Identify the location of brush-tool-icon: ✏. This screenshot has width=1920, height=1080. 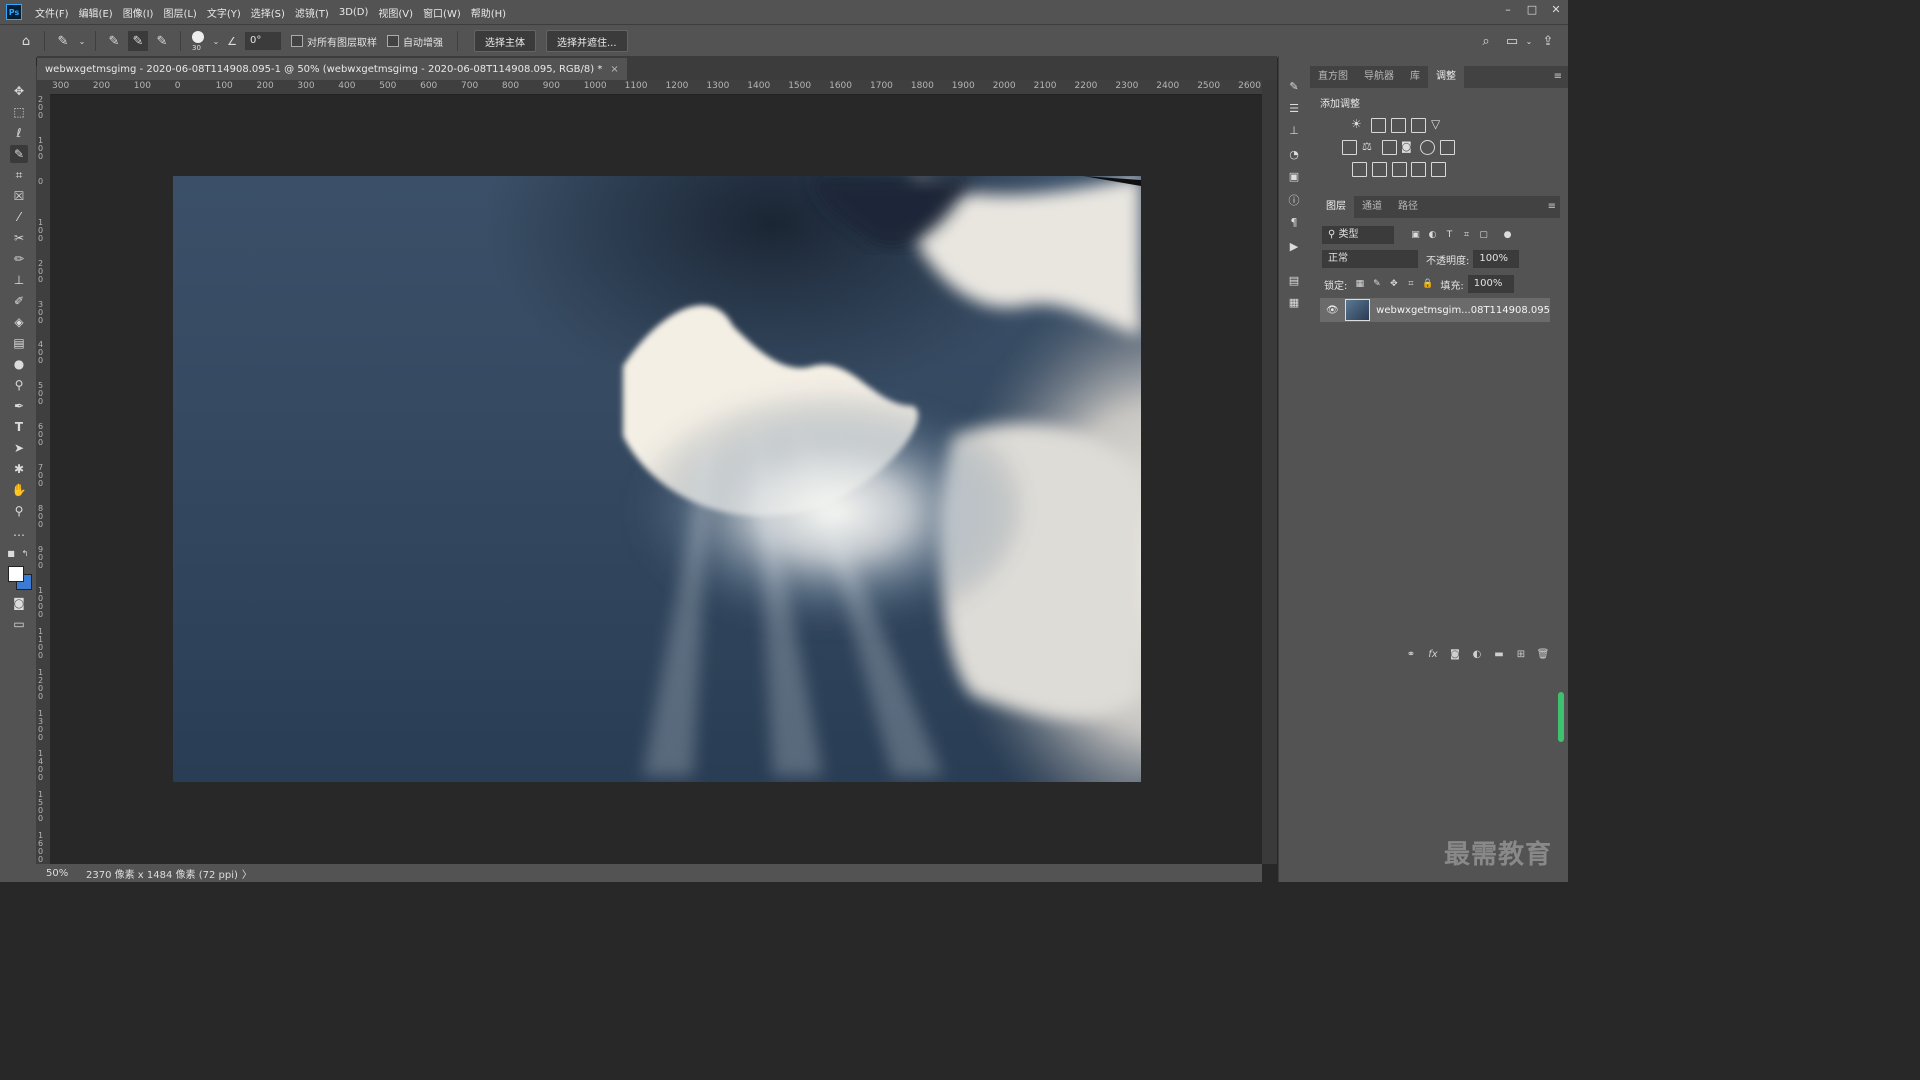
(19, 259).